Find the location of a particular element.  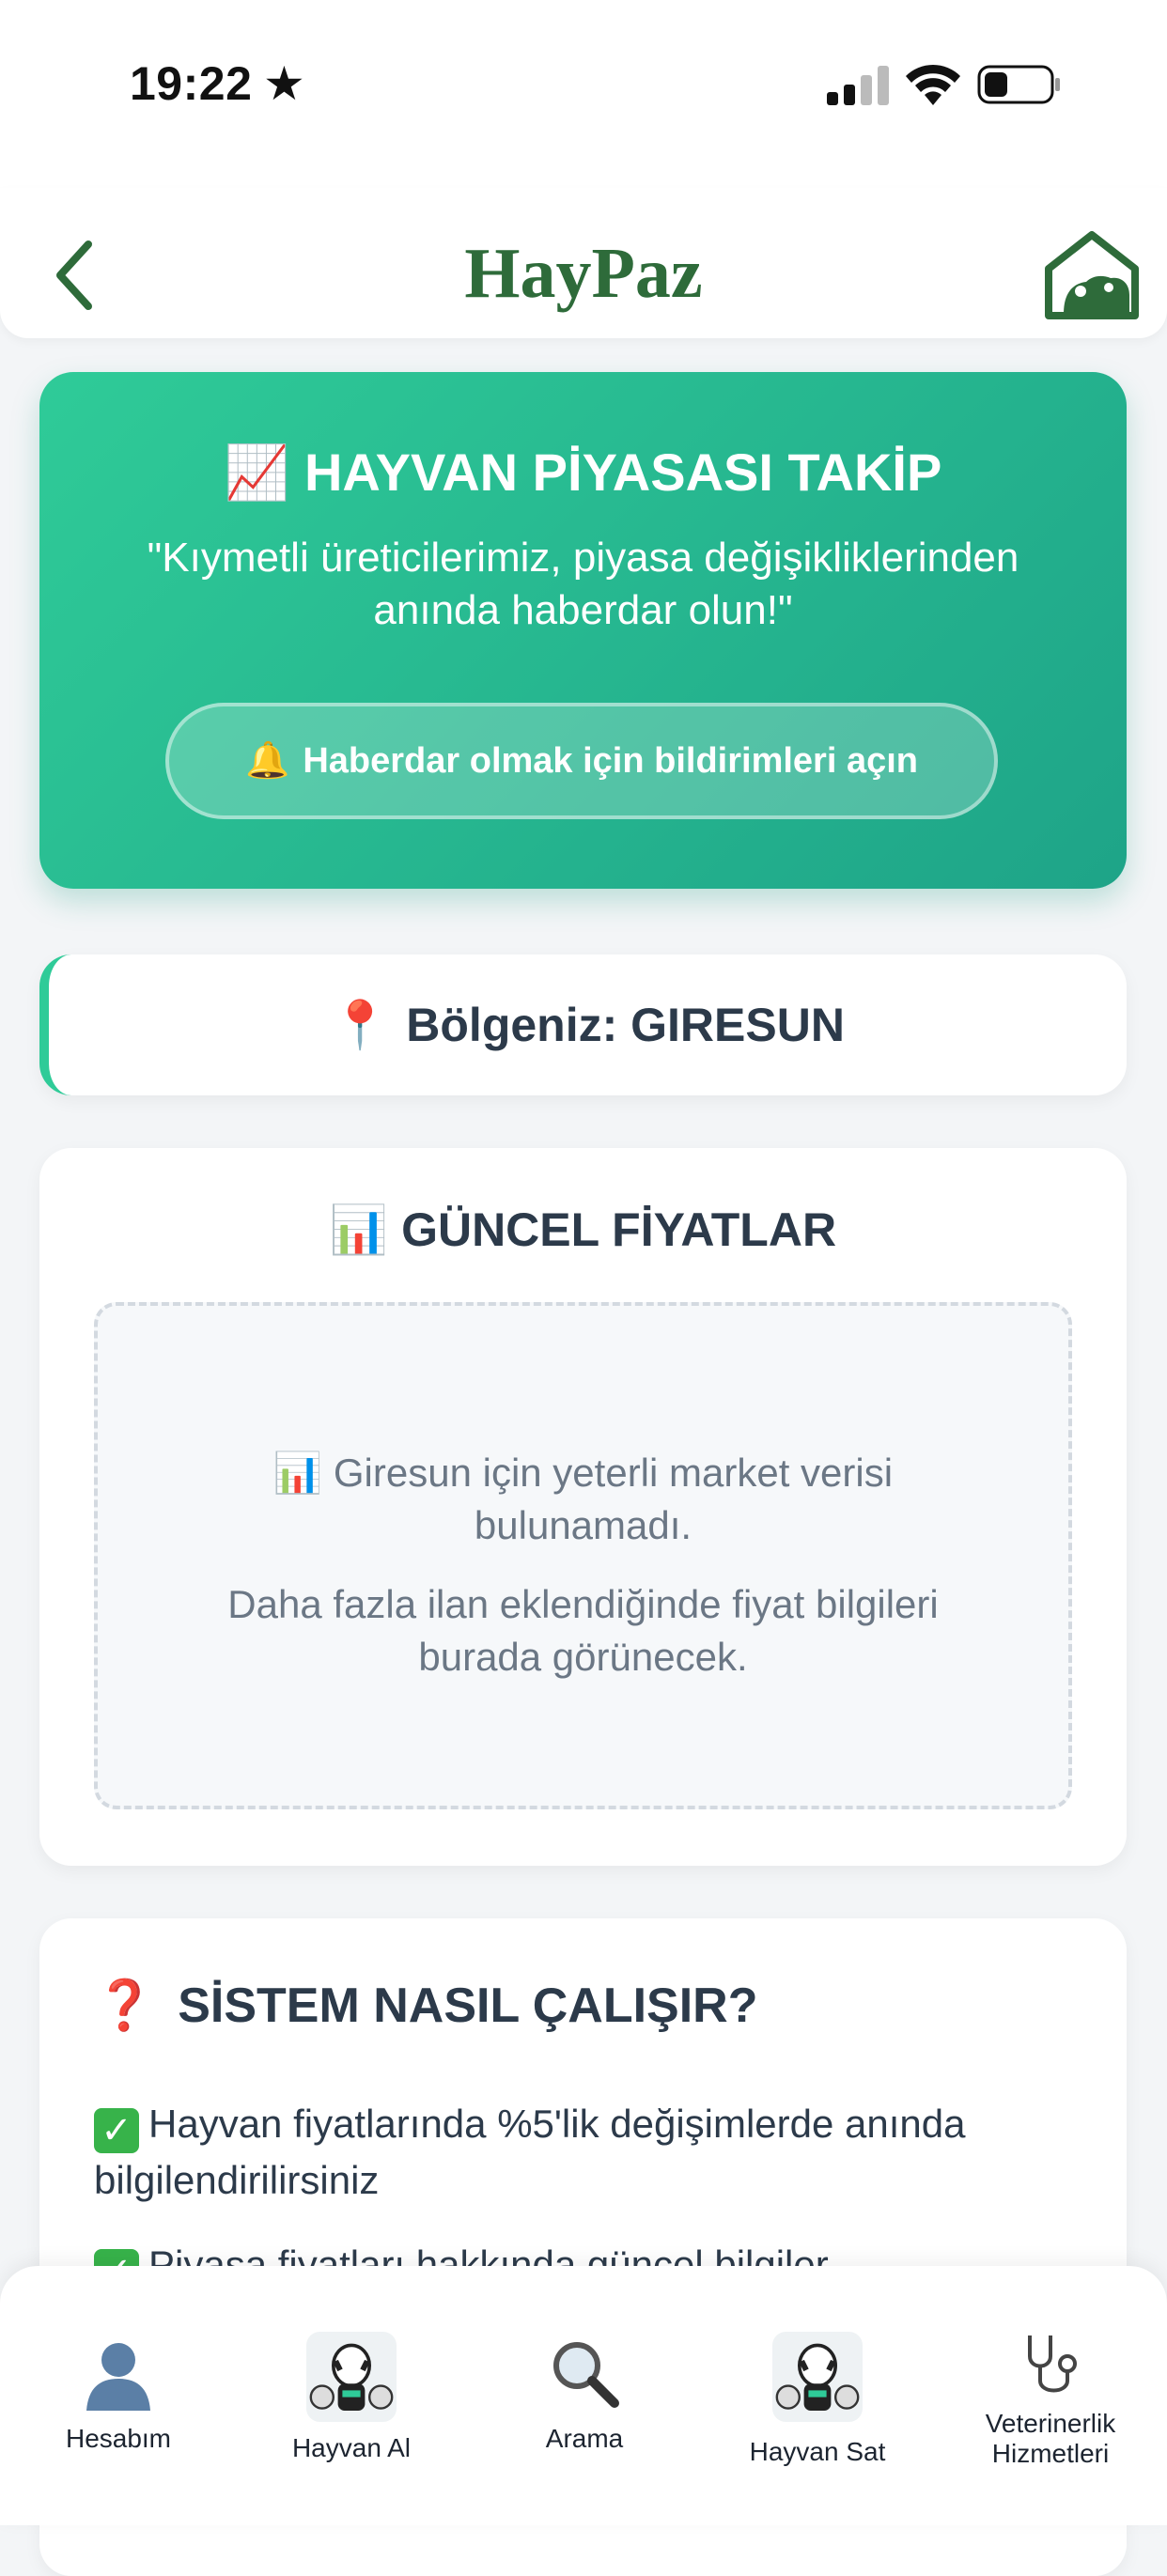

wifi-icon is located at coordinates (933, 84).